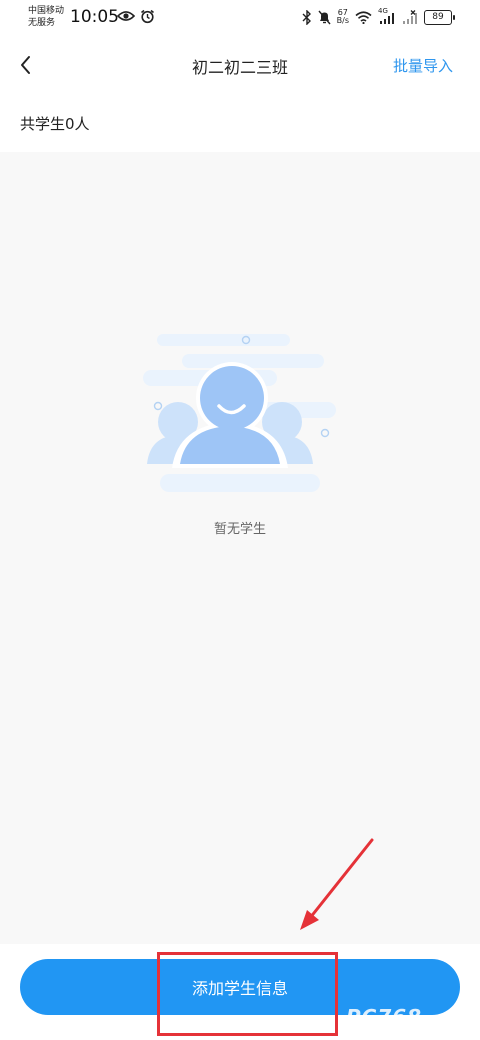 The image size is (480, 1040). I want to click on signal-bars-icon, so click(387, 18).